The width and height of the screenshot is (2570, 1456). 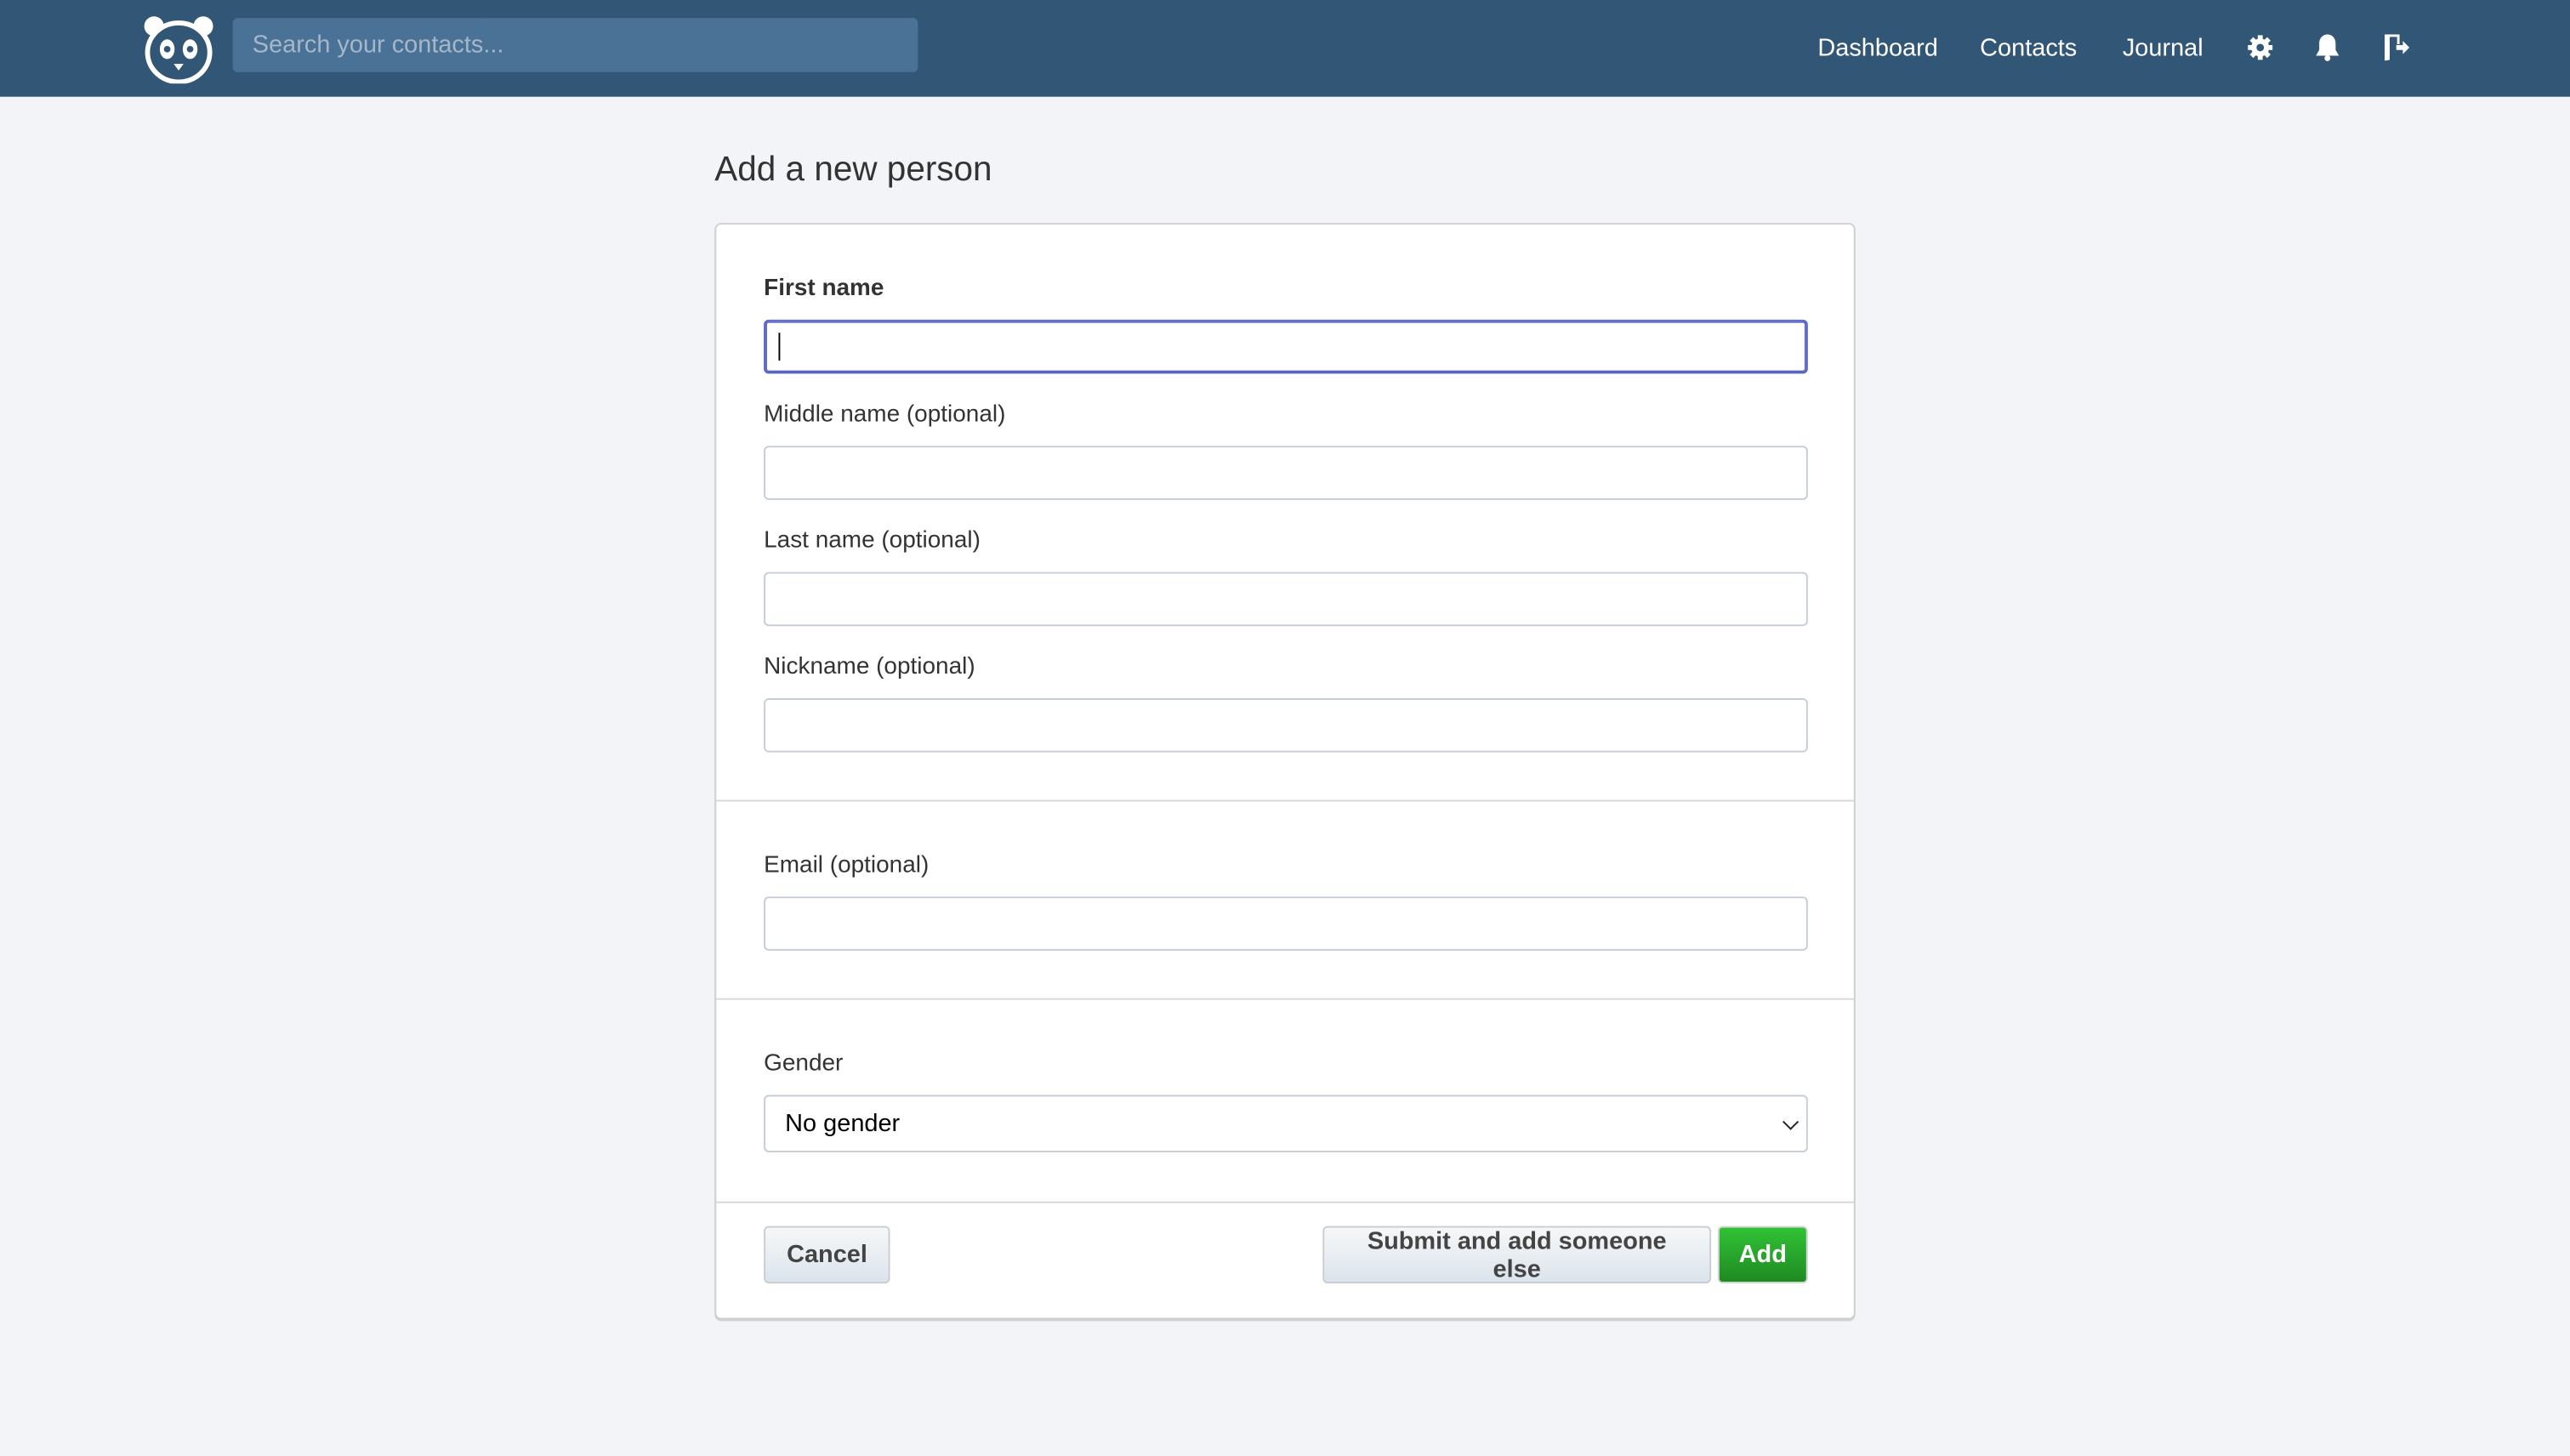 I want to click on gender-label: Gender, so click(x=804, y=1064).